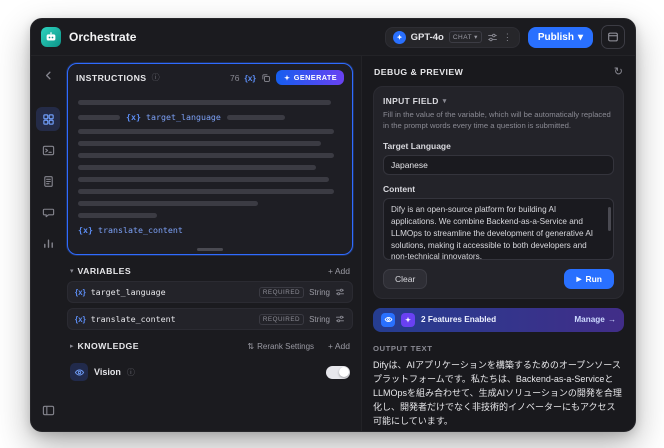  I want to click on robot-icon, so click(51, 37).